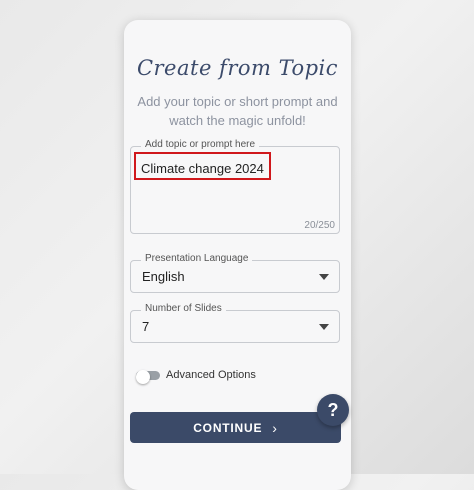 Image resolution: width=474 pixels, height=490 pixels. What do you see at coordinates (235, 273) in the screenshot?
I see `language-select: Presentation Language English` at bounding box center [235, 273].